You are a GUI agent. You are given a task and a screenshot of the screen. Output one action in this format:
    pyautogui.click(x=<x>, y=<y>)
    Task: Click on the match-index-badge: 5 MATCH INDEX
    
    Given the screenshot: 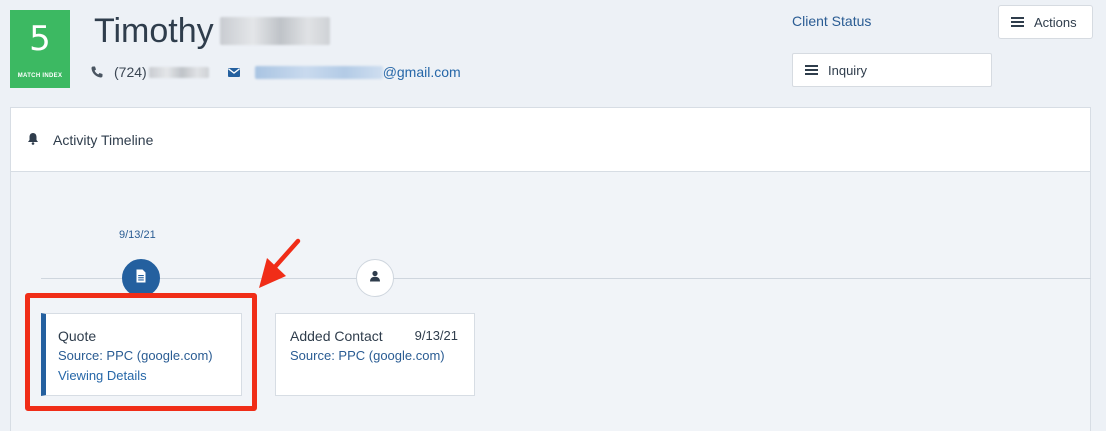 What is the action you would take?
    pyautogui.click(x=40, y=49)
    